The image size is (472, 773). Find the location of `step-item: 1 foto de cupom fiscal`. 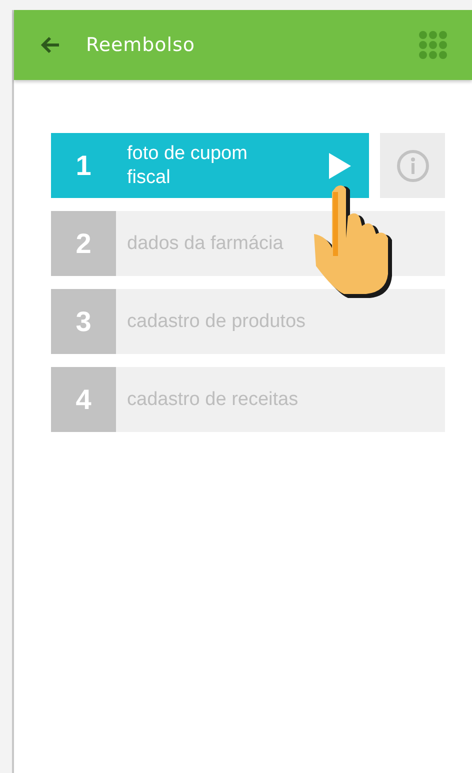

step-item: 1 foto de cupom fiscal is located at coordinates (210, 165).